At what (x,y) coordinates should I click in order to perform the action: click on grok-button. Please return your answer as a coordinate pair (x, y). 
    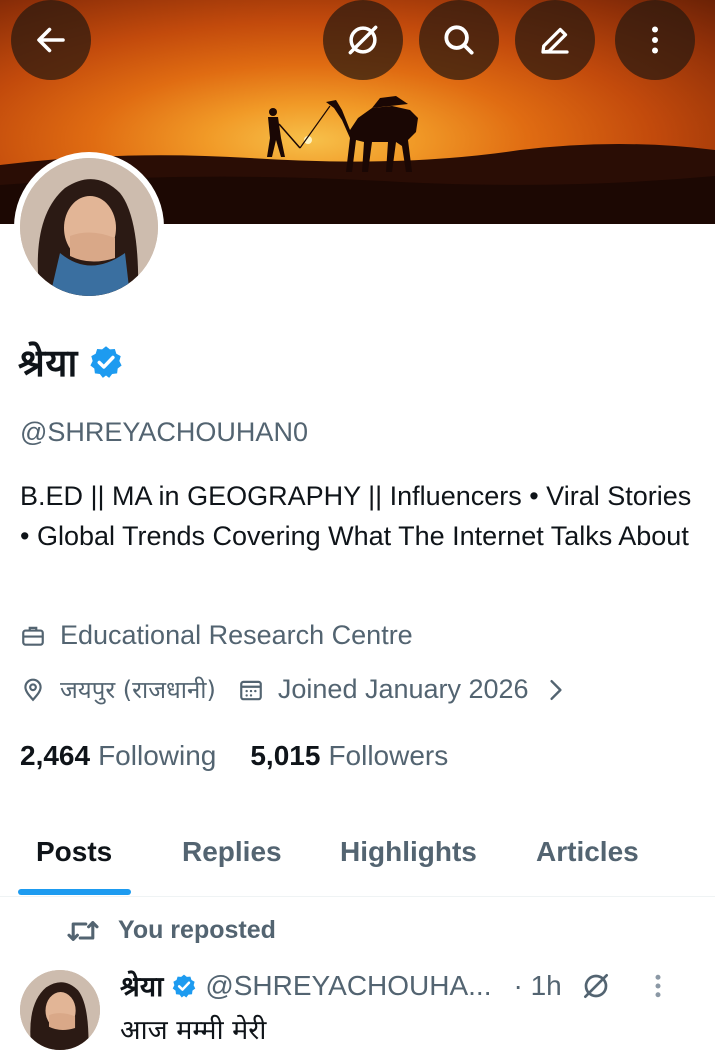
    Looking at the image, I should click on (363, 40).